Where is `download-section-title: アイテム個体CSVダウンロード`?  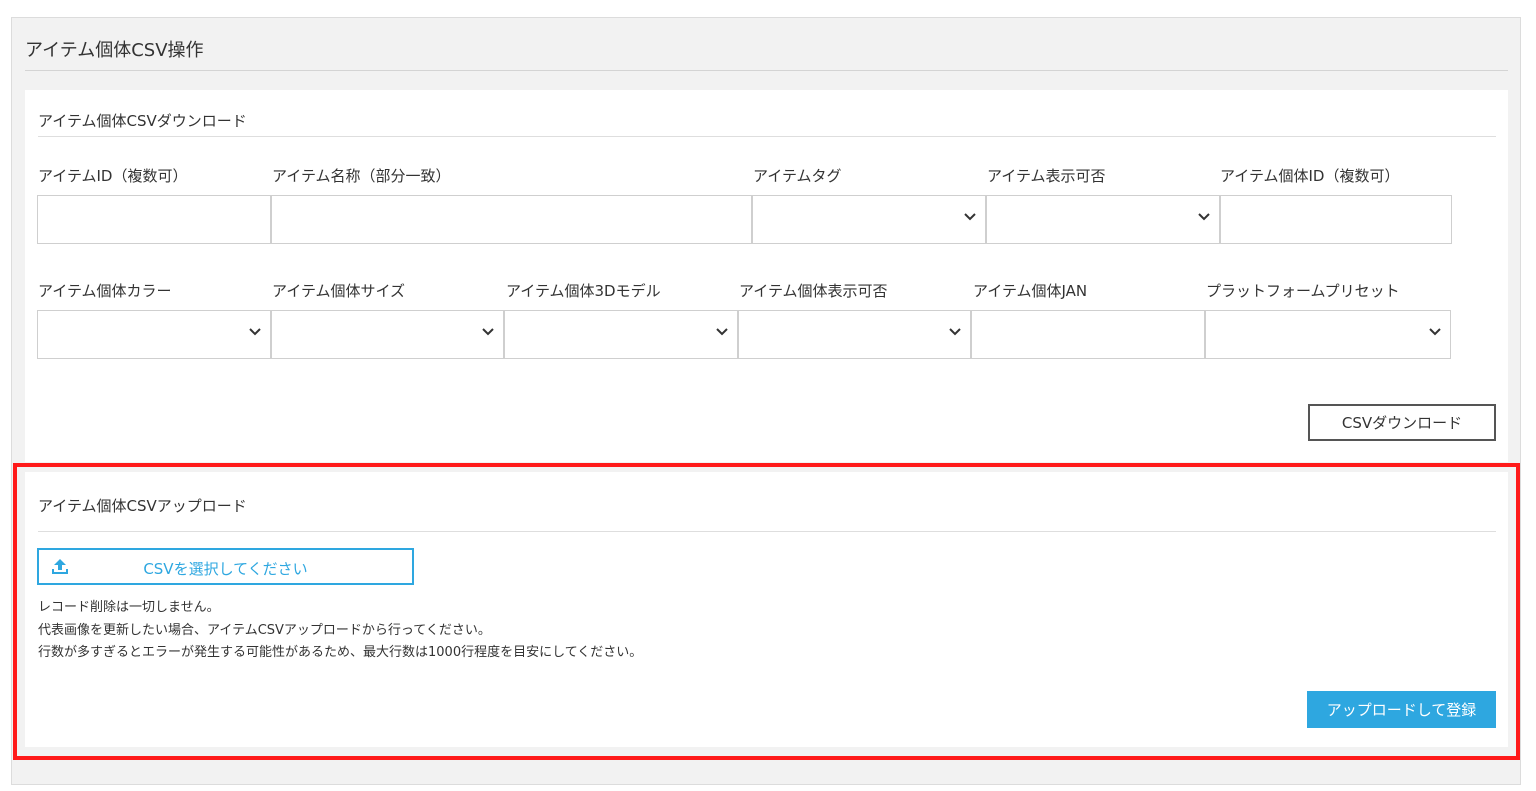
download-section-title: アイテム個体CSVダウンロード is located at coordinates (142, 121).